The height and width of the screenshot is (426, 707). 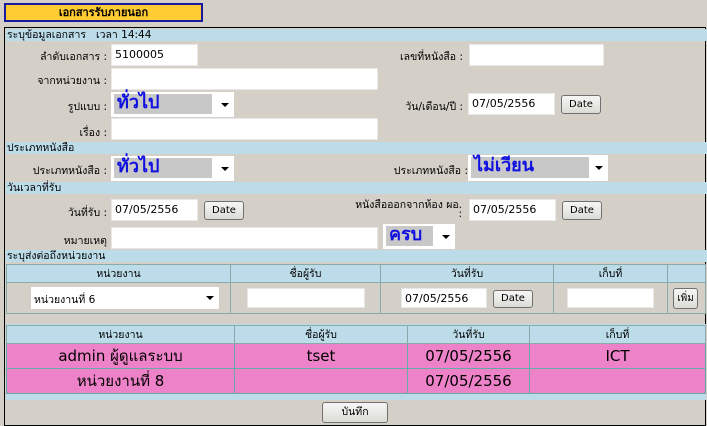 What do you see at coordinates (244, 79) in the screenshot?
I see `from-input` at bounding box center [244, 79].